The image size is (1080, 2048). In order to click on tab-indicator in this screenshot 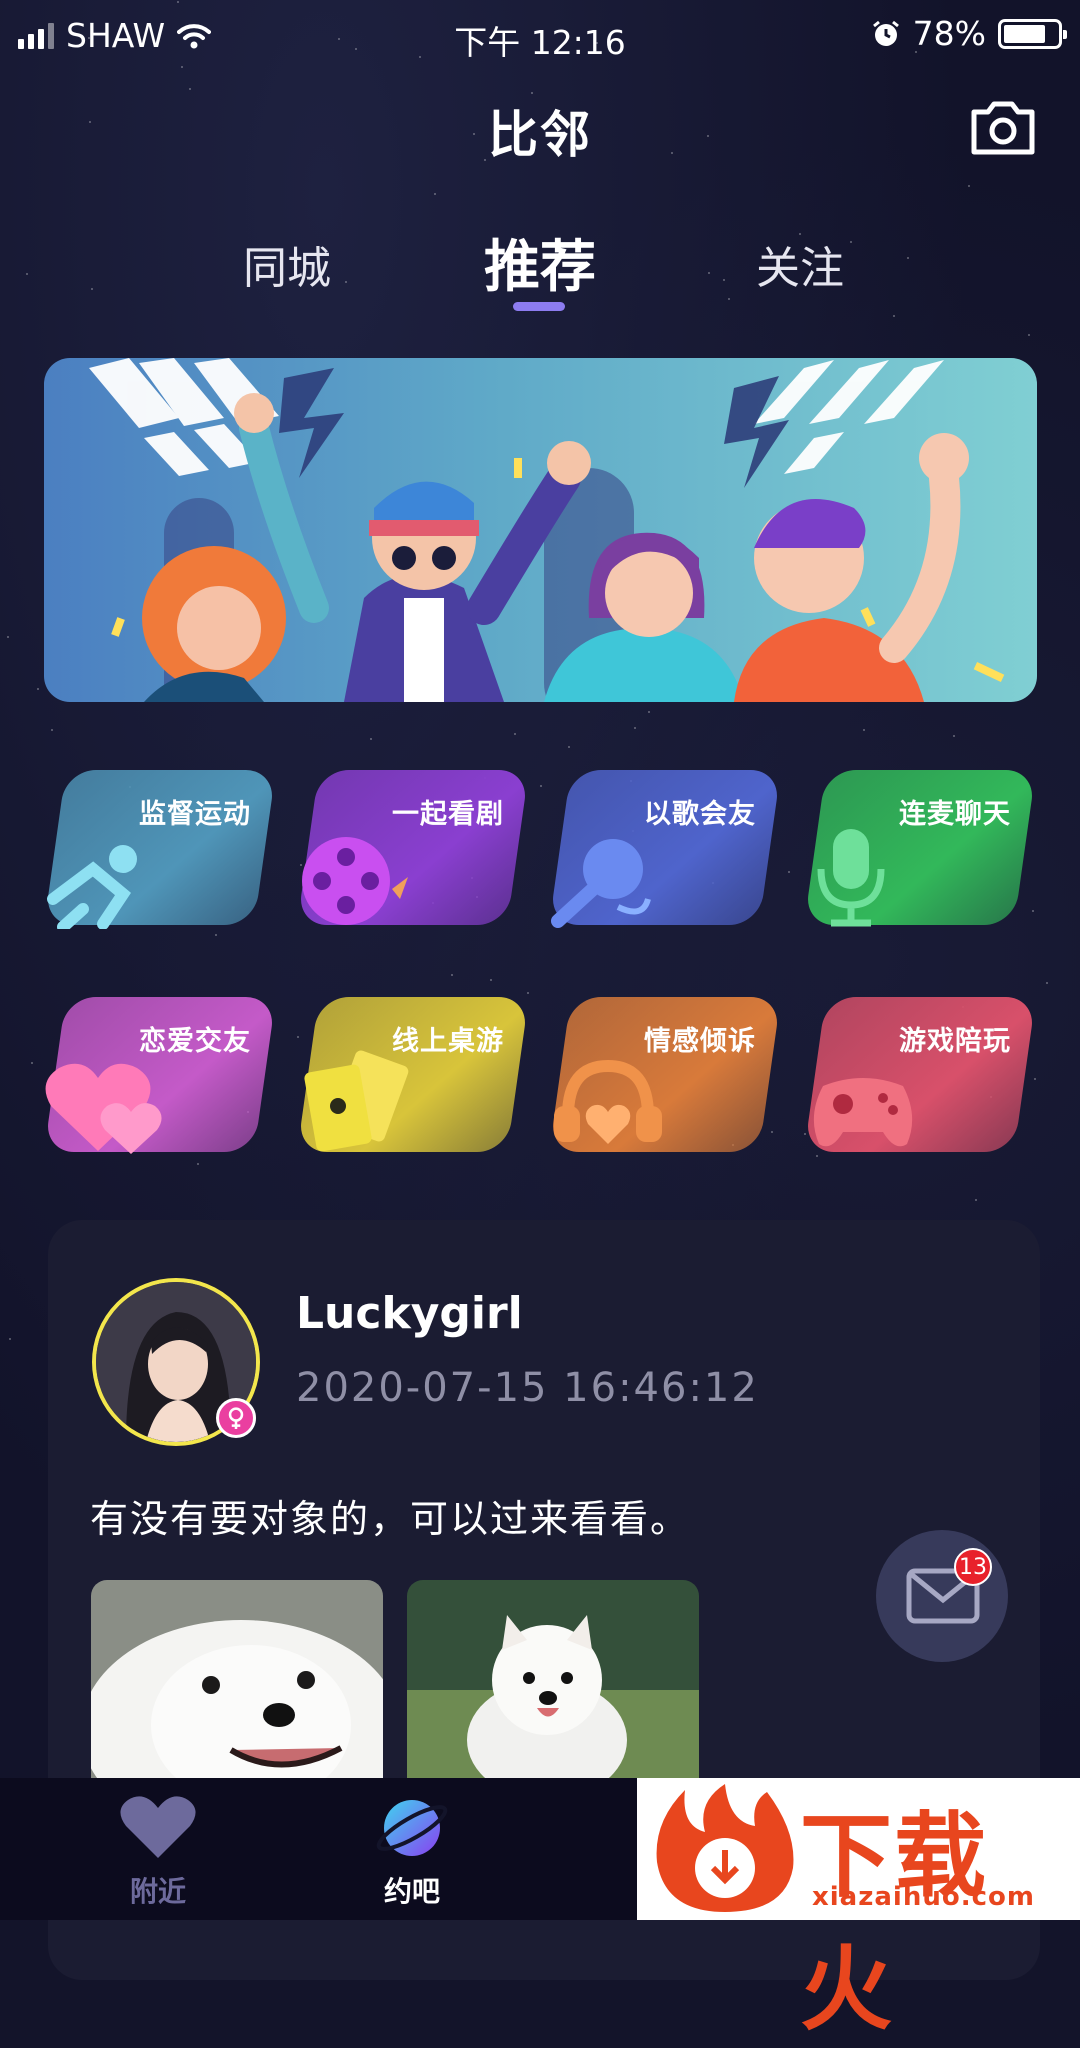, I will do `click(539, 306)`.